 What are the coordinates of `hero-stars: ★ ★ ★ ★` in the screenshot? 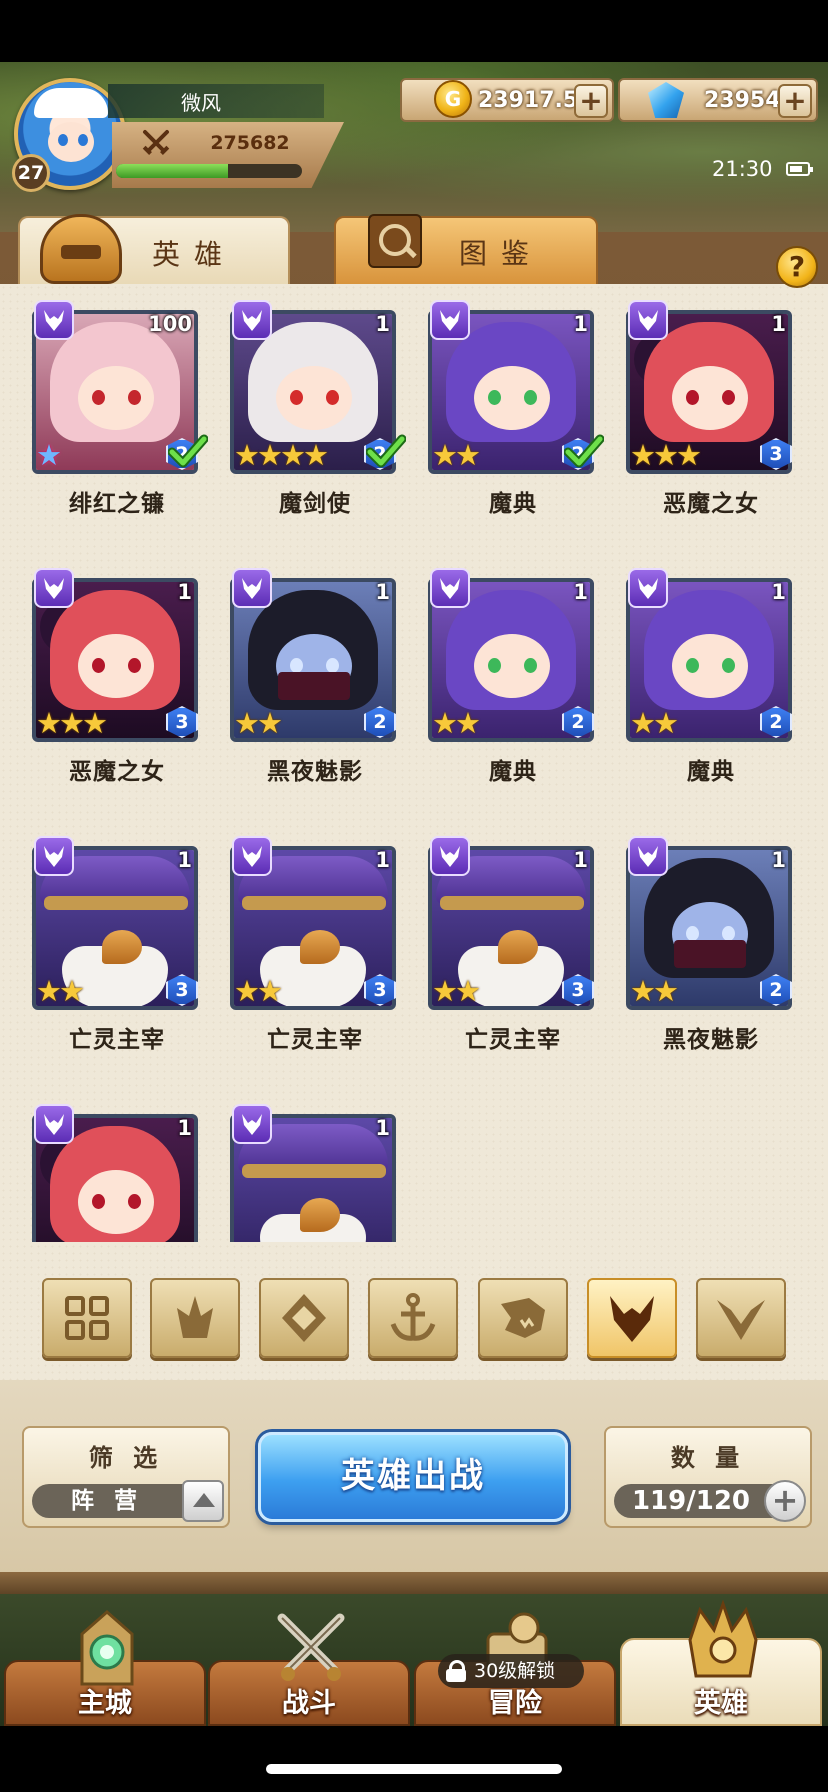 It's located at (281, 455).